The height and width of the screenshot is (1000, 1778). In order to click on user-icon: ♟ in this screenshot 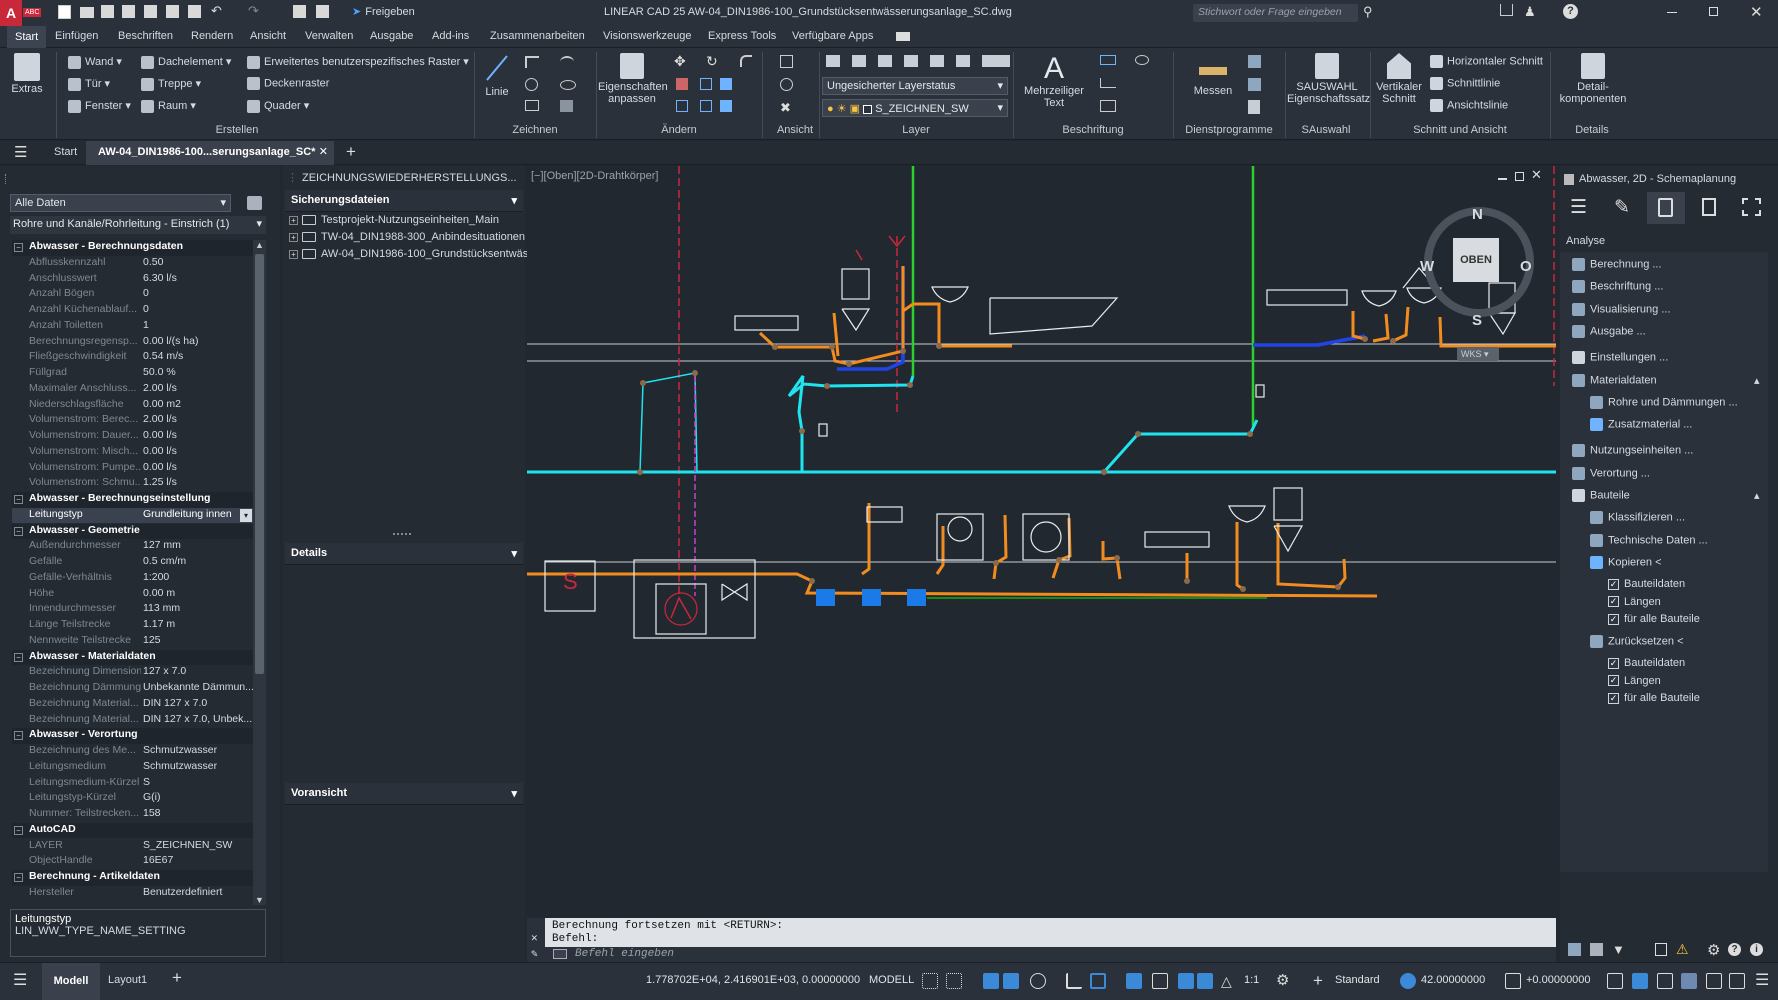, I will do `click(1530, 12)`.